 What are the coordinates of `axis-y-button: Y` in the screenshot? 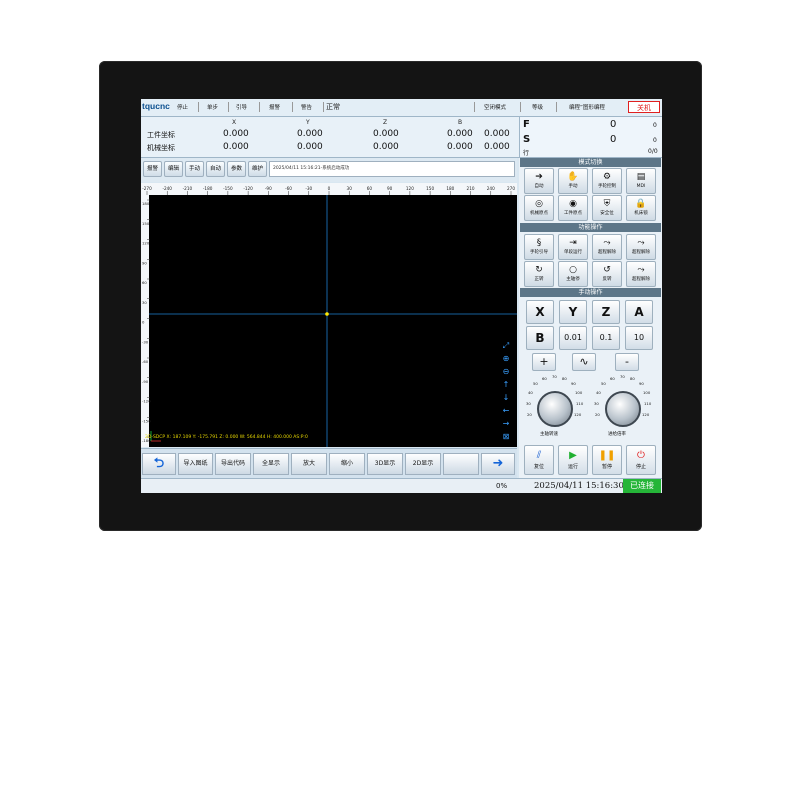 It's located at (573, 312).